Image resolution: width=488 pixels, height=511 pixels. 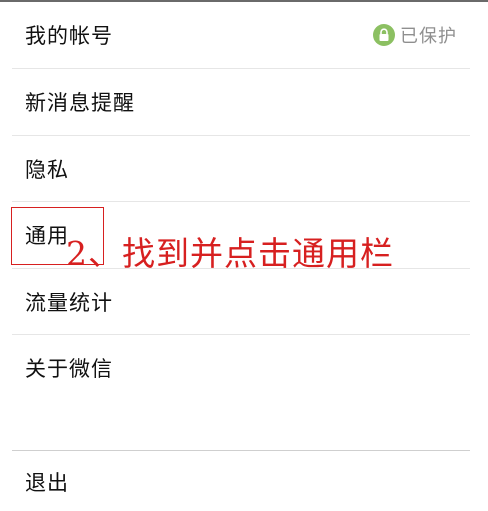 I want to click on account-protected-status: 已保护, so click(x=415, y=35).